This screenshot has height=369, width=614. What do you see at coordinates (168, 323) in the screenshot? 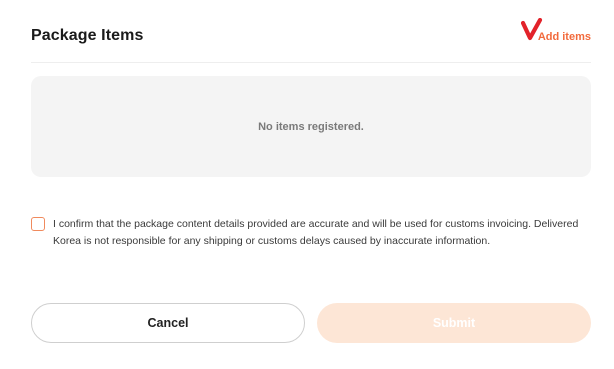
I see `cancel-button: Cancel` at bounding box center [168, 323].